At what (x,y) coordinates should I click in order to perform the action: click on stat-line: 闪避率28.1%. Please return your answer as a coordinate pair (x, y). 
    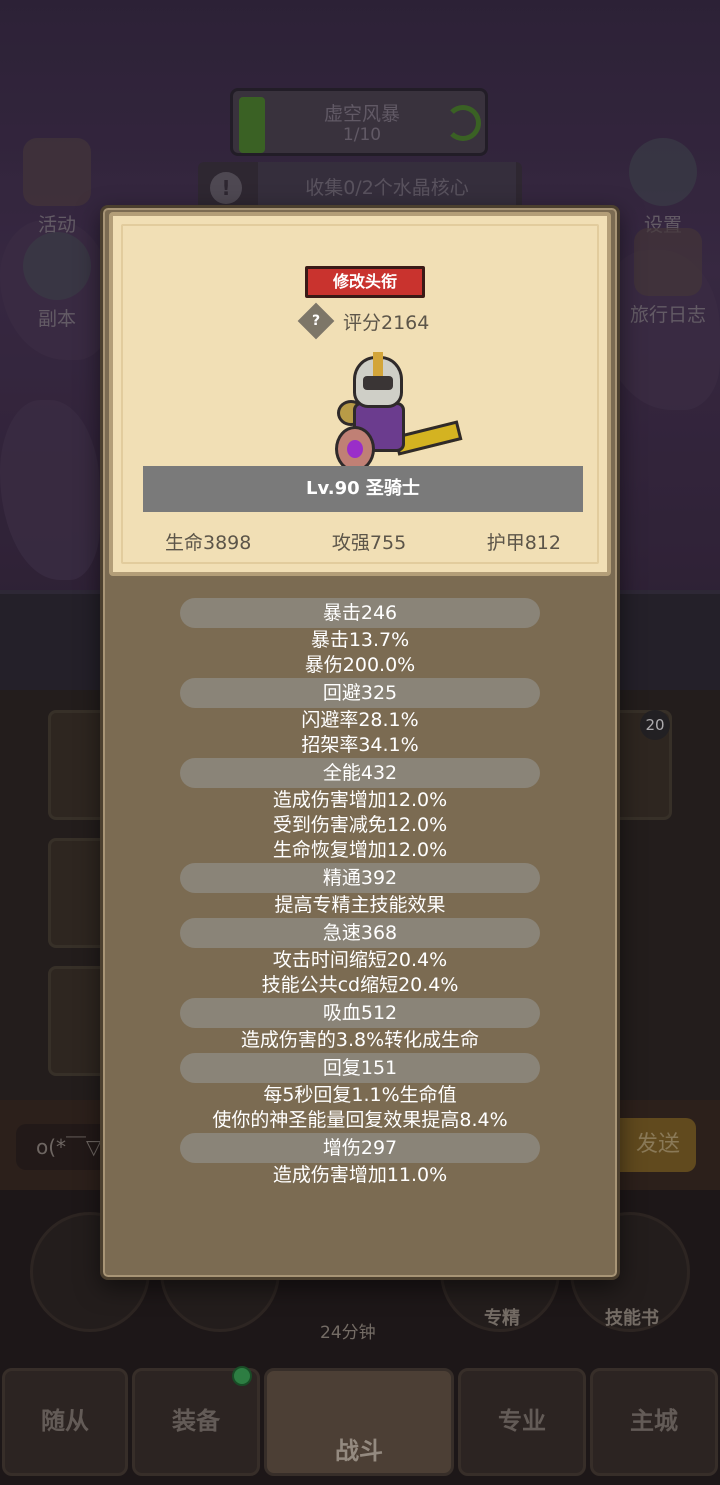
    Looking at the image, I should click on (360, 720).